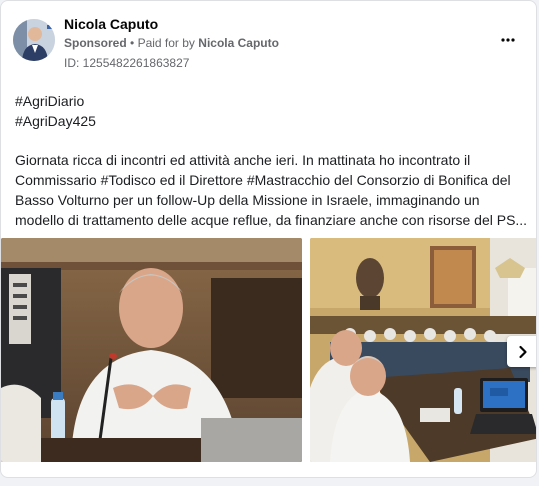 The width and height of the screenshot is (539, 486). What do you see at coordinates (238, 43) in the screenshot?
I see `paid-for-name: Nicola Caputo` at bounding box center [238, 43].